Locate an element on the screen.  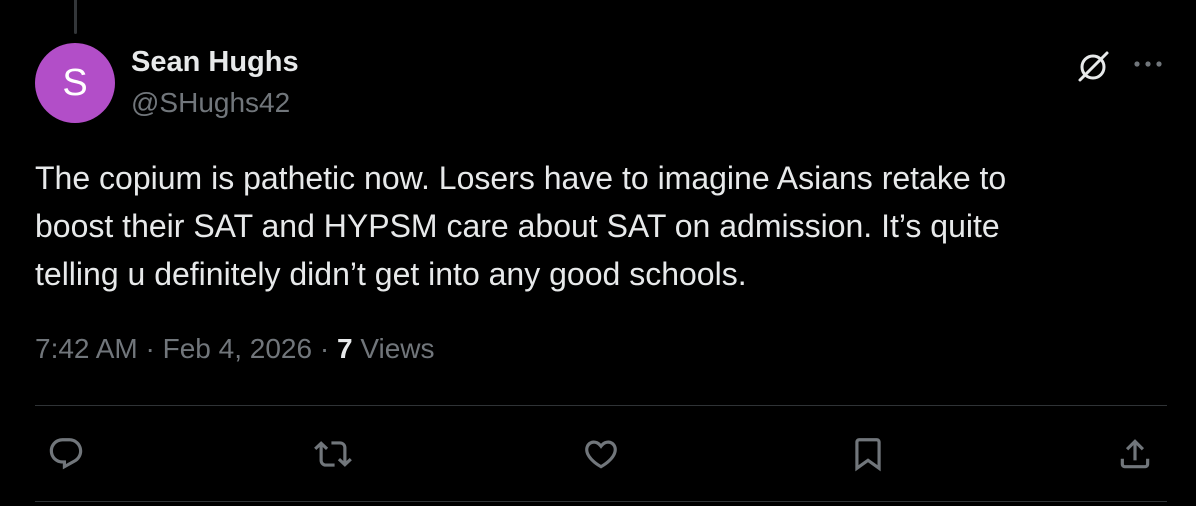
tweet-date: Feb 4, 2026 is located at coordinates (237, 348).